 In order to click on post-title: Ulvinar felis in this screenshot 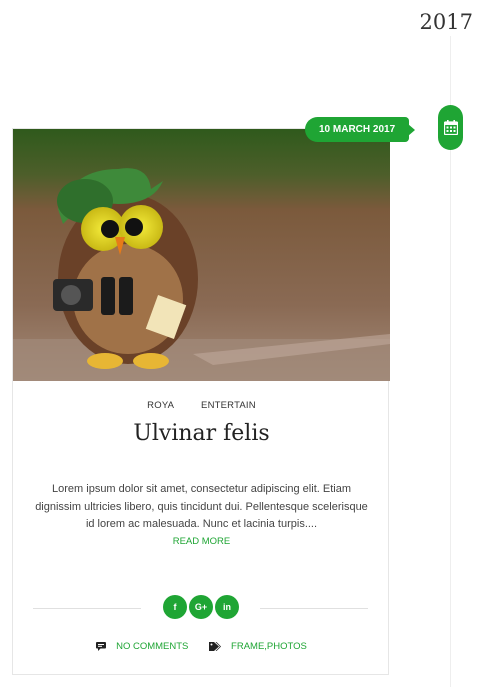, I will do `click(201, 433)`.